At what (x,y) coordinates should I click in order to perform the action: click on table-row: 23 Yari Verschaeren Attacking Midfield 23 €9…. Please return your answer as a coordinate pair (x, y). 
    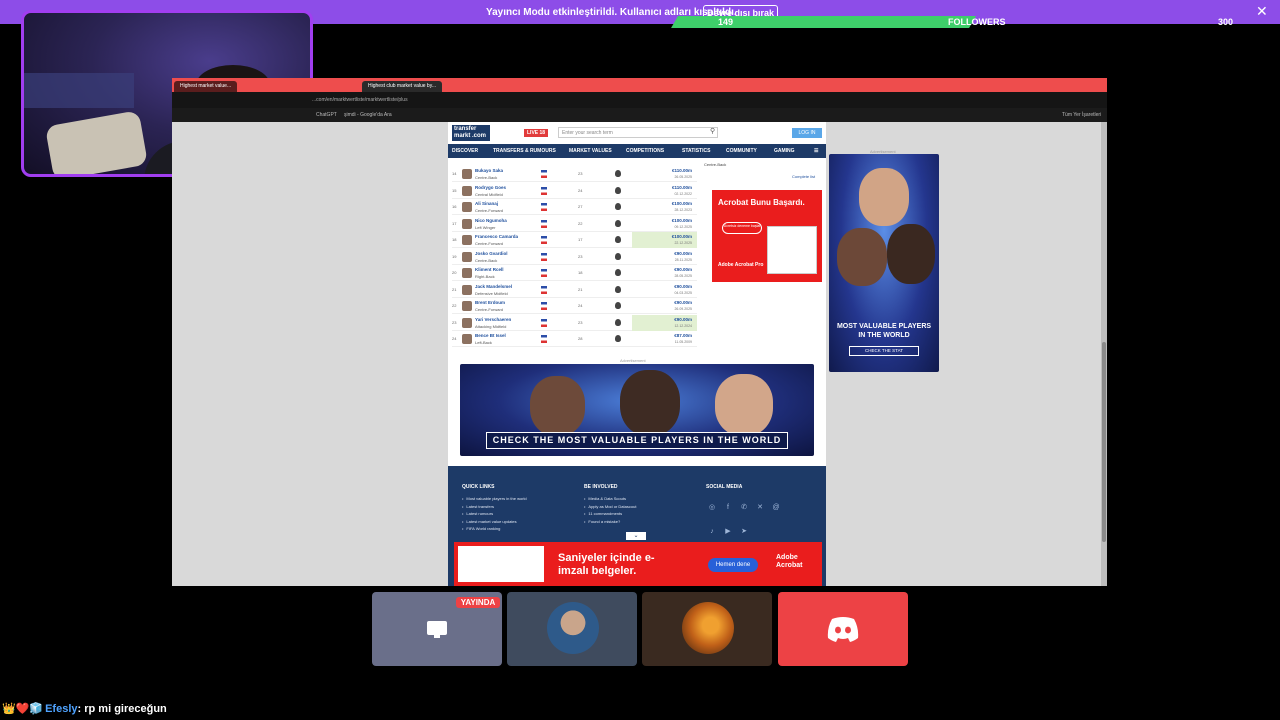
    Looking at the image, I should click on (574, 322).